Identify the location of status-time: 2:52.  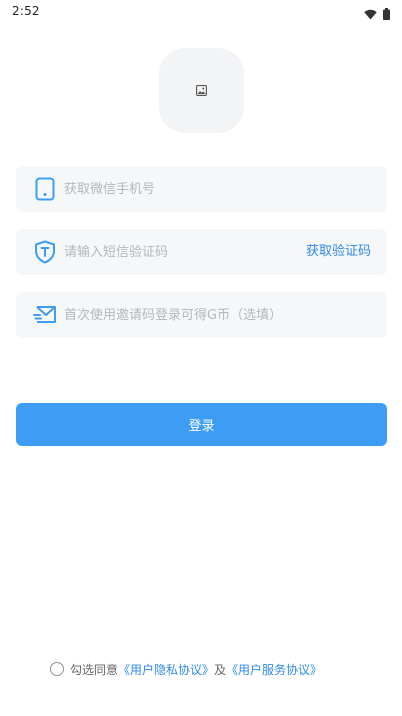
(26, 11).